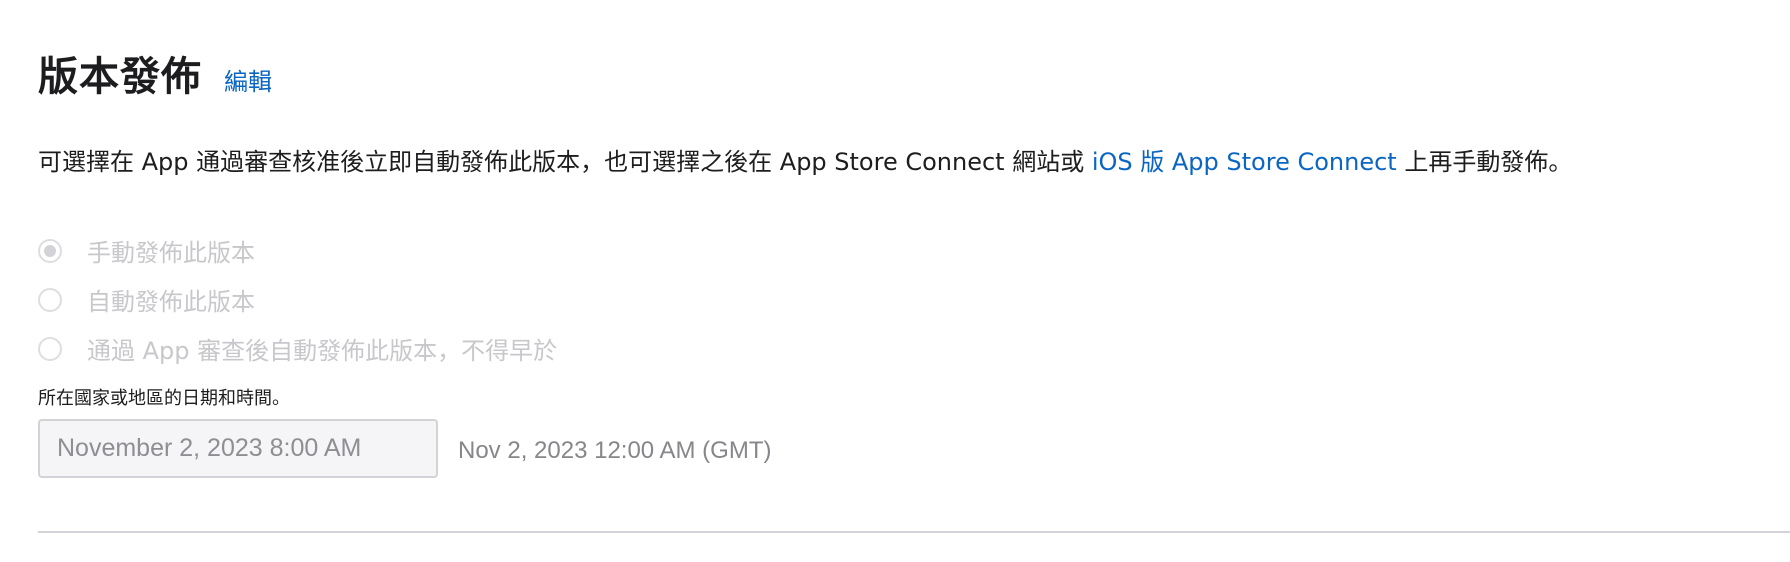 The image size is (1790, 562). Describe the element at coordinates (50, 250) in the screenshot. I see `radio-button-checked` at that location.